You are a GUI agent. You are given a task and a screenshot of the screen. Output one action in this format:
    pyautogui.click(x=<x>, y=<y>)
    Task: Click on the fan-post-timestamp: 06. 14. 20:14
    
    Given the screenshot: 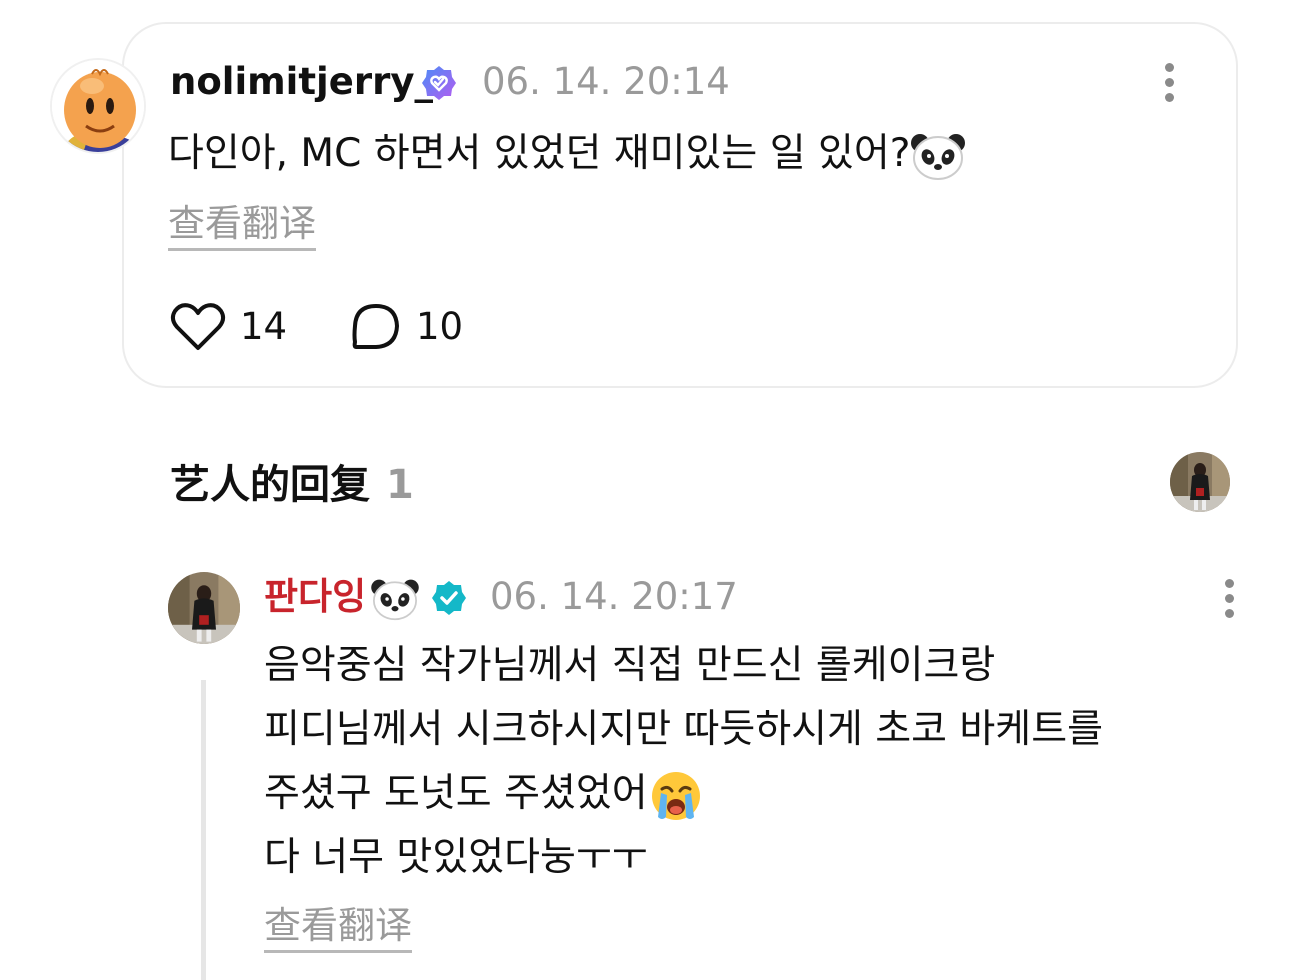 What is the action you would take?
    pyautogui.click(x=606, y=81)
    